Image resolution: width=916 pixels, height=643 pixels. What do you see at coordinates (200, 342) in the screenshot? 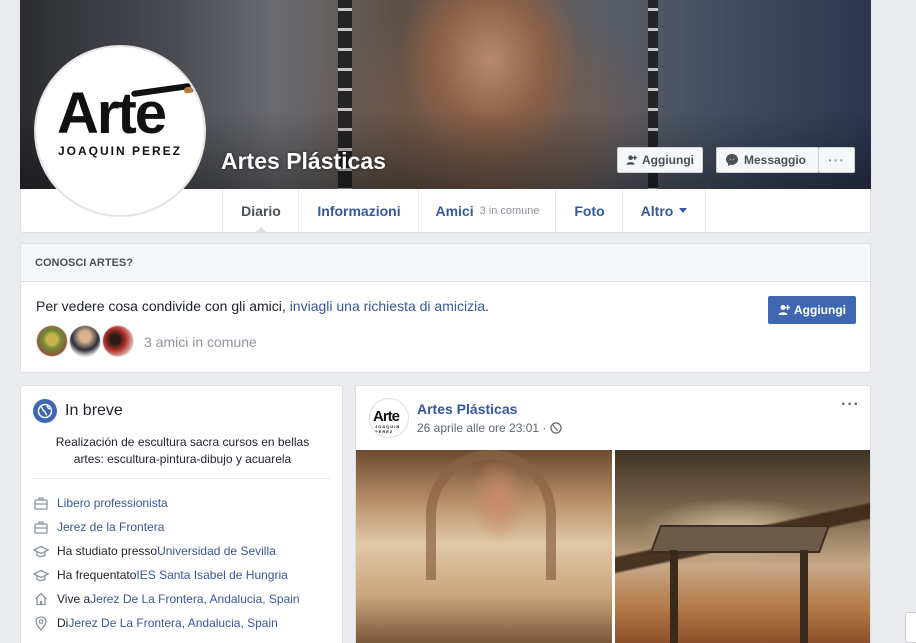
I see `mutual-friends-link: 3 amici in comune` at bounding box center [200, 342].